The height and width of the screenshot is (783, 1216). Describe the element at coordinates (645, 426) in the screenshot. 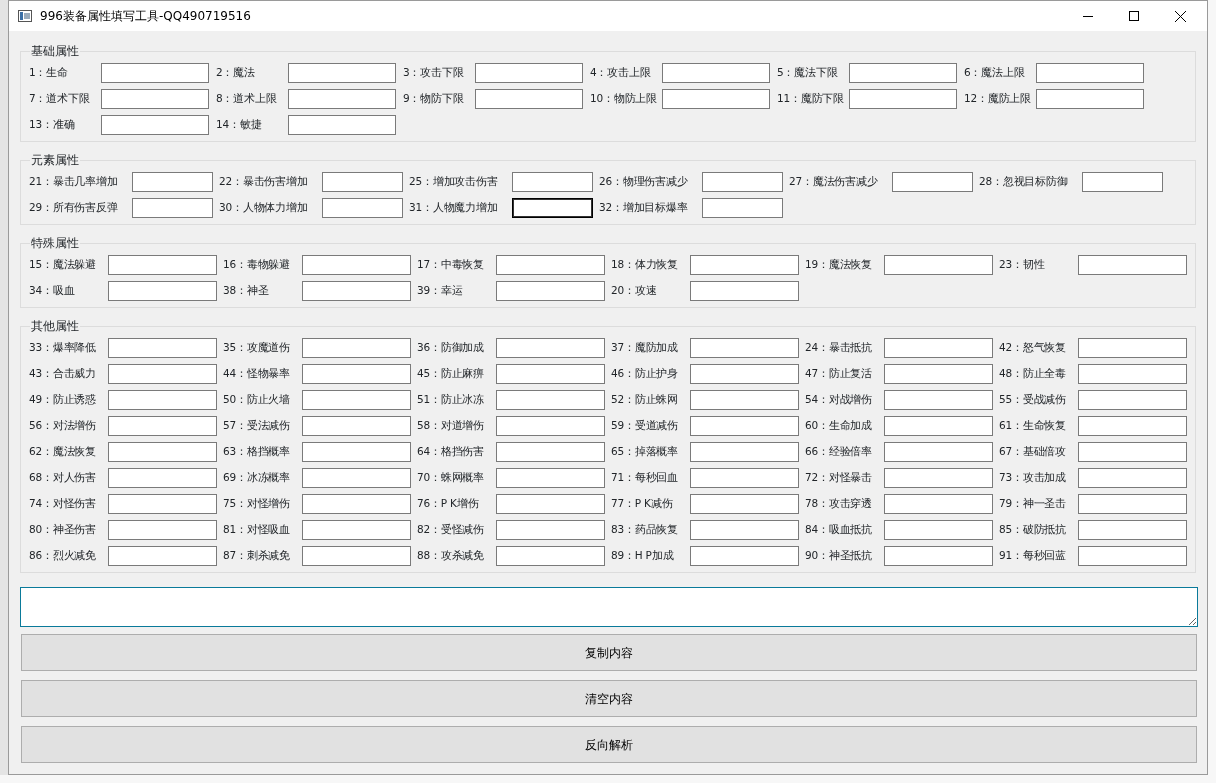

I see `field-label: 59：受道减伤` at that location.